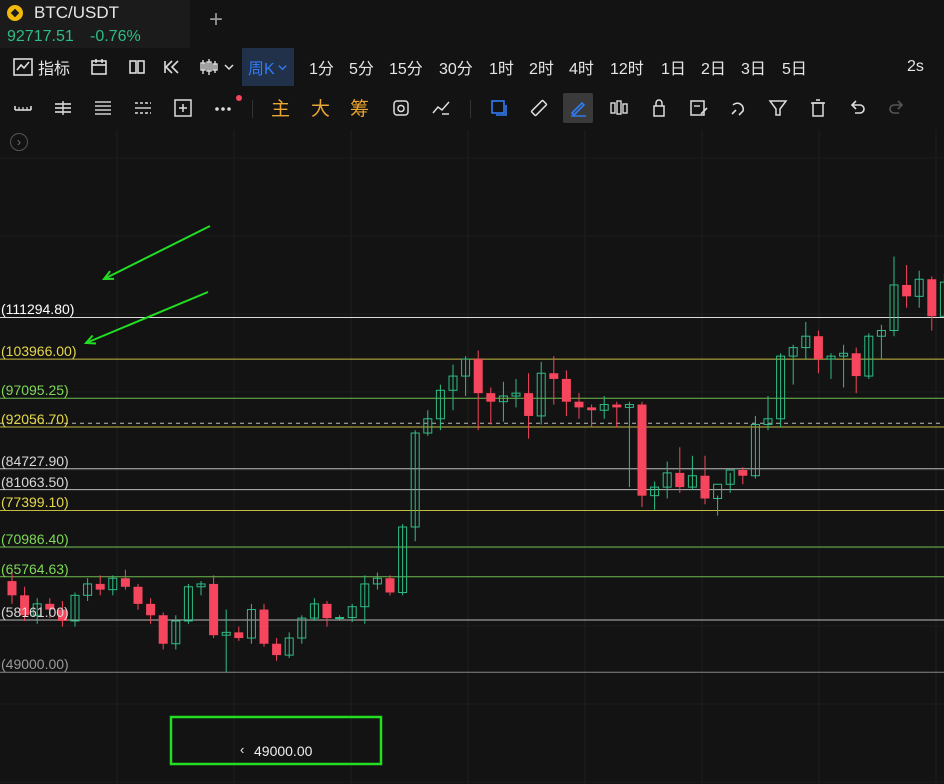 The image size is (944, 784). I want to click on scale-icon, so click(441, 108).